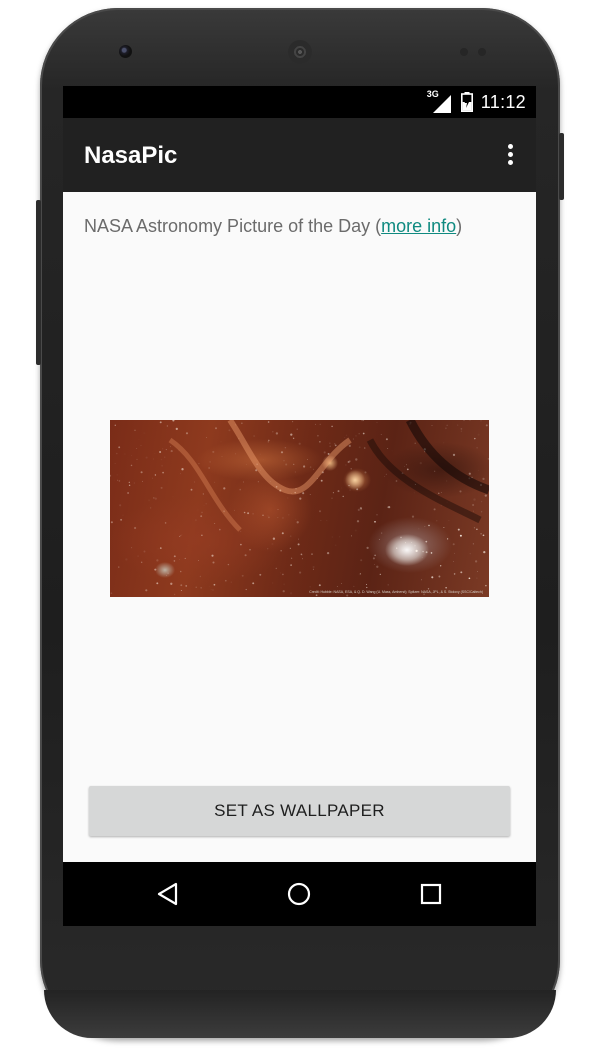  What do you see at coordinates (561, 166) in the screenshot?
I see `volume-button` at bounding box center [561, 166].